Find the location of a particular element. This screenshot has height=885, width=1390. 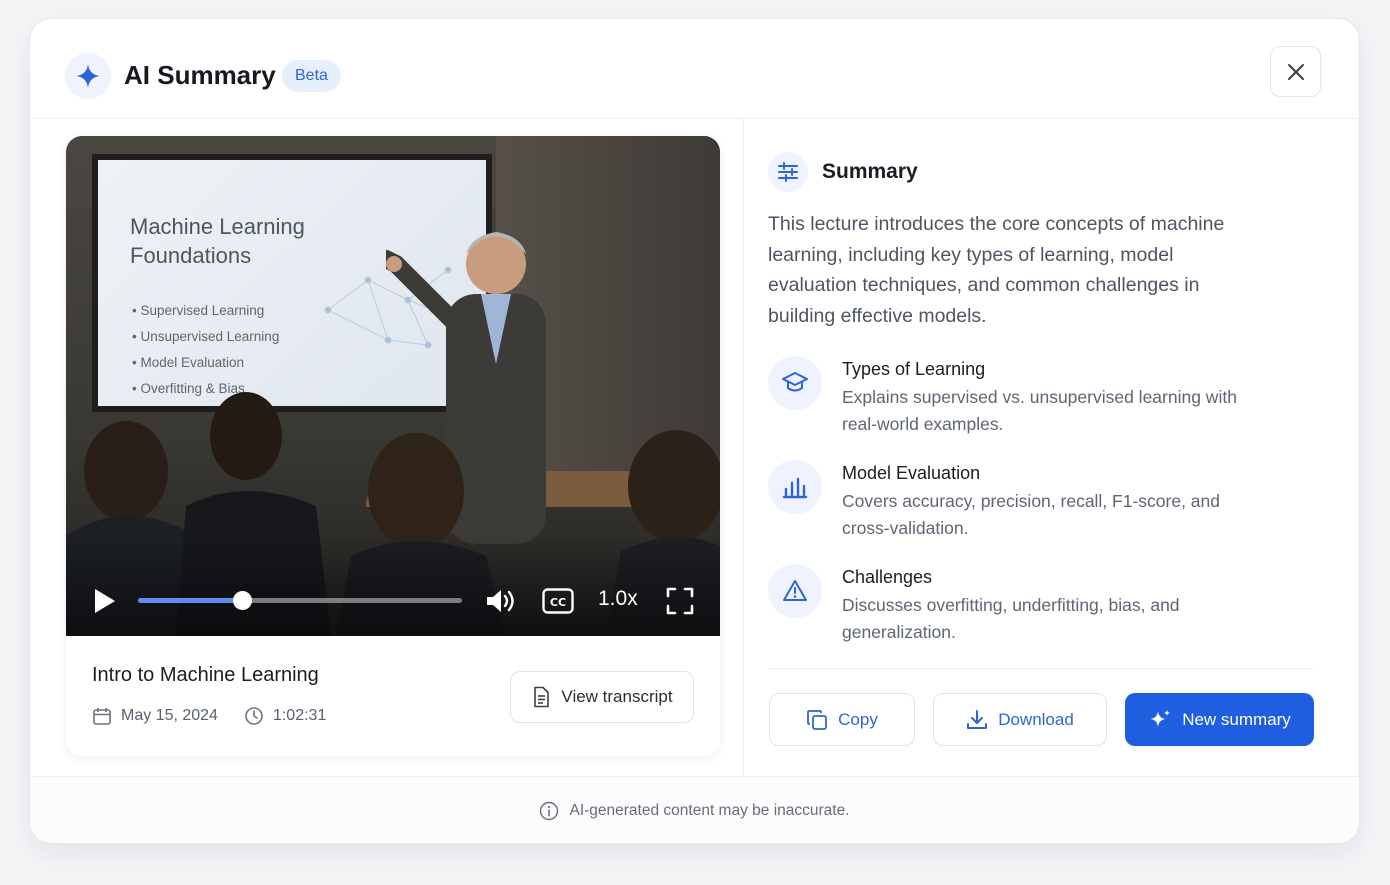

copy-button: Copy is located at coordinates (842, 719).